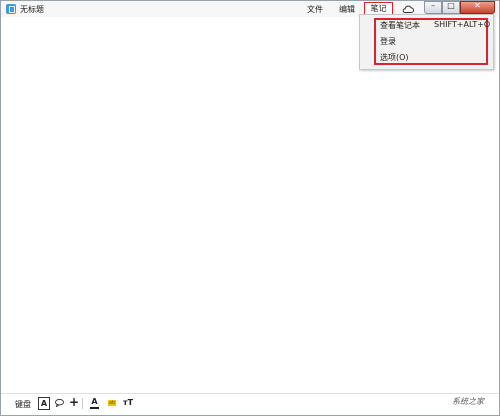  I want to click on cloud-icon, so click(408, 9).